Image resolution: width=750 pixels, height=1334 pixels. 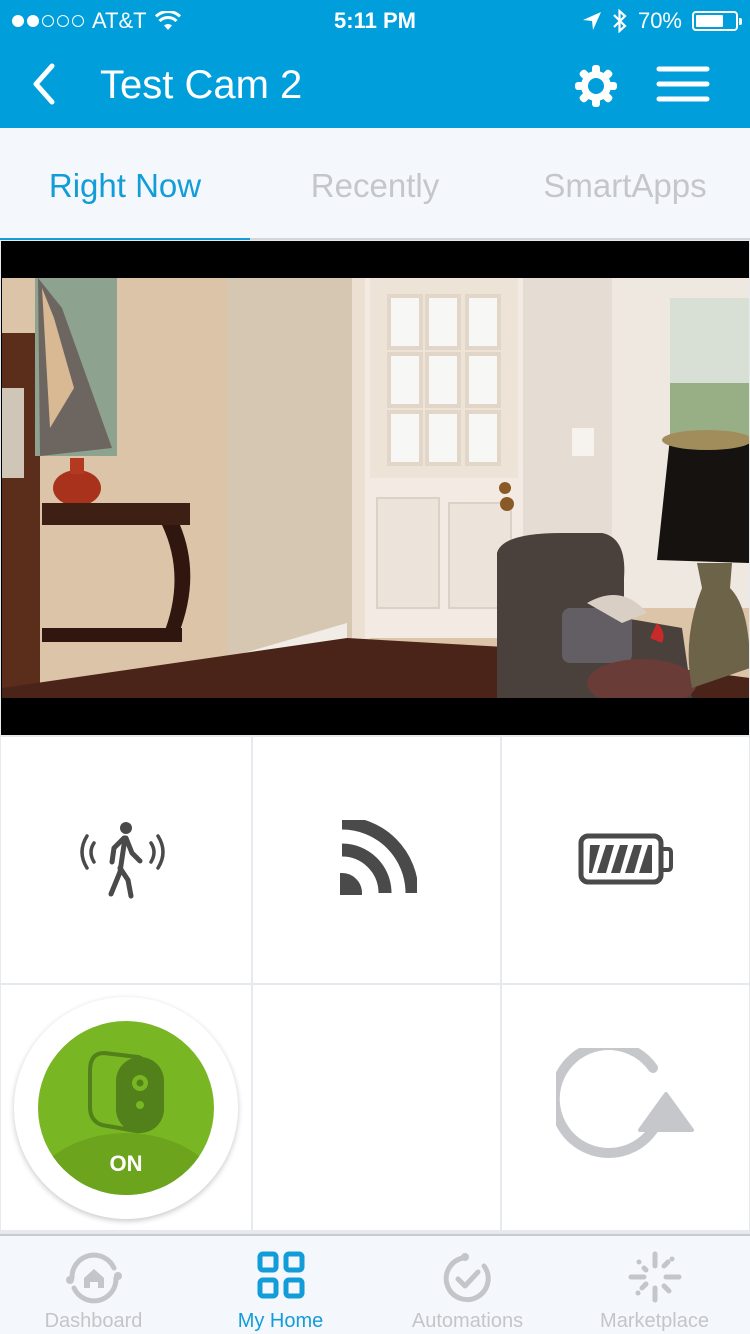 What do you see at coordinates (126, 1163) in the screenshot?
I see `power-state-label: ON` at bounding box center [126, 1163].